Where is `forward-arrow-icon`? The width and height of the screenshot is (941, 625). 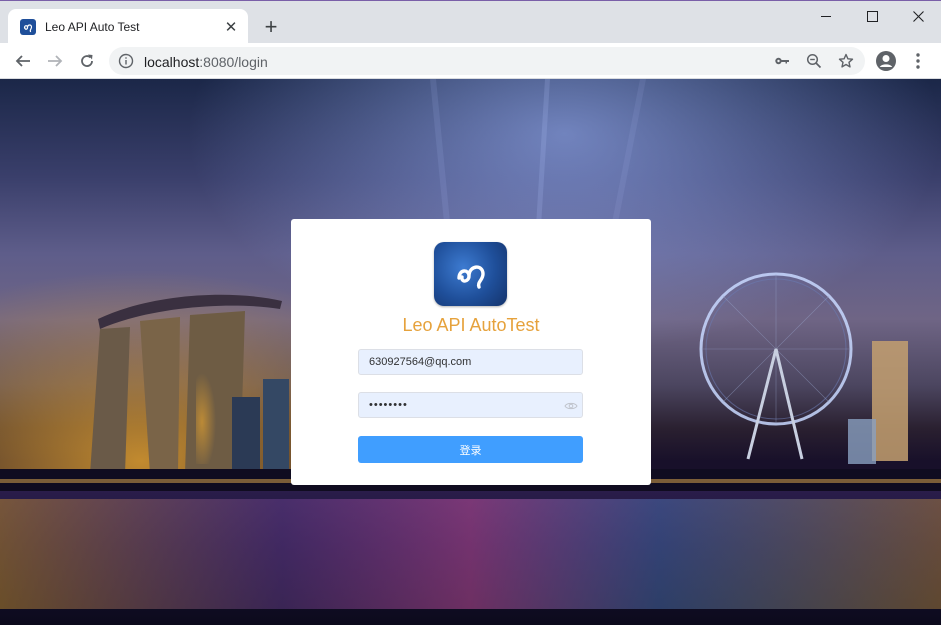 forward-arrow-icon is located at coordinates (55, 61).